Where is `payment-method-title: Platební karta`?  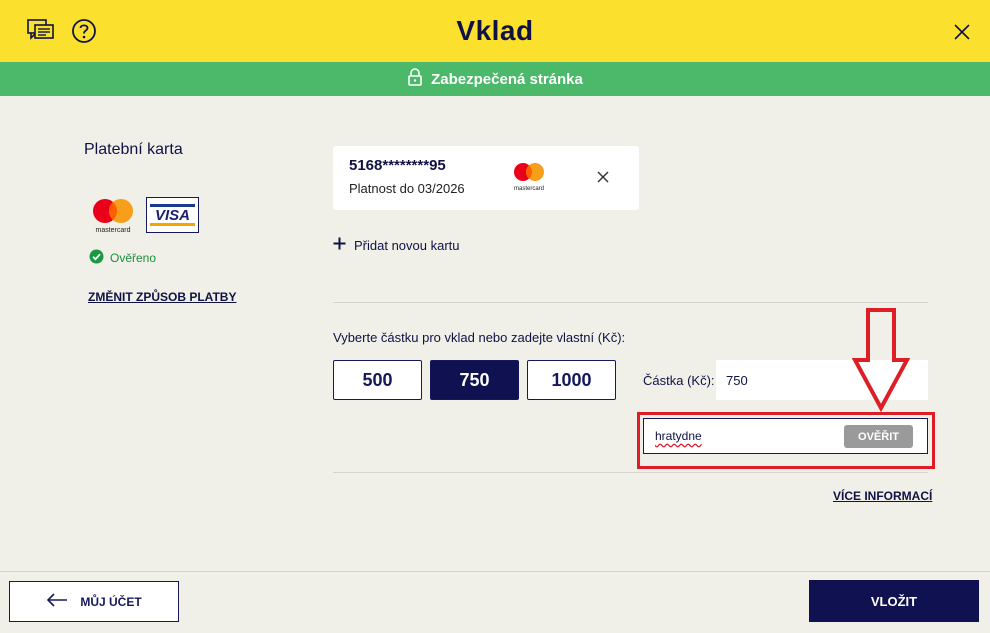 payment-method-title: Platební karta is located at coordinates (133, 149).